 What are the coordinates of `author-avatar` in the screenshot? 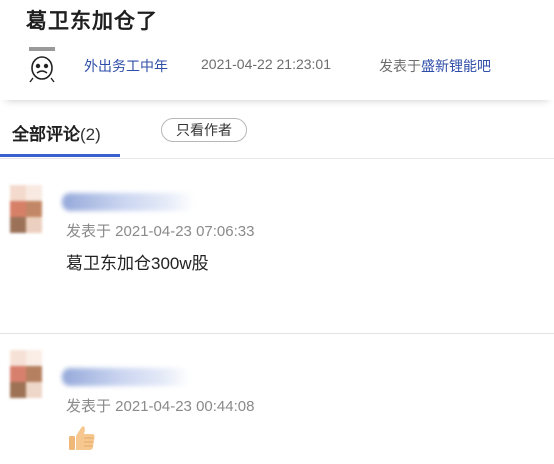 It's located at (42, 64).